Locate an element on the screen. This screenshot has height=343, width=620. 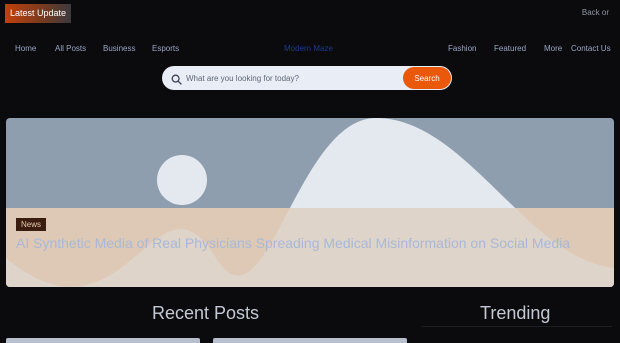
nav-item-featured: Featured is located at coordinates (510, 48).